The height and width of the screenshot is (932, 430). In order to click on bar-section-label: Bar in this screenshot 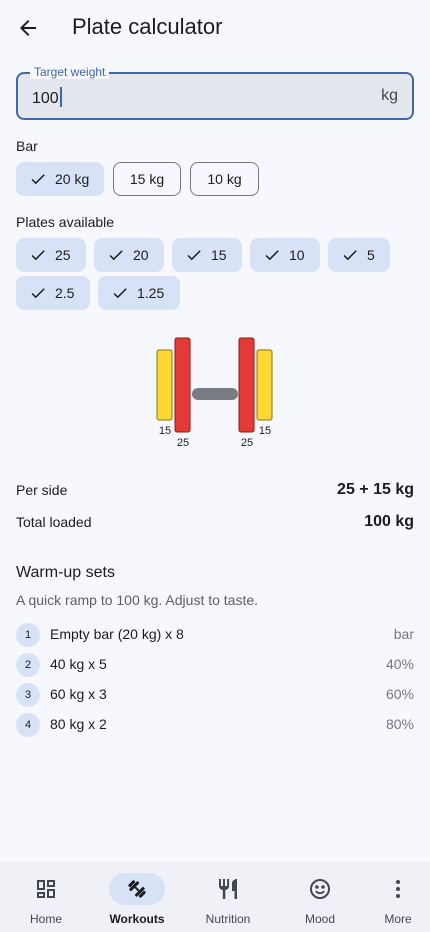, I will do `click(27, 146)`.